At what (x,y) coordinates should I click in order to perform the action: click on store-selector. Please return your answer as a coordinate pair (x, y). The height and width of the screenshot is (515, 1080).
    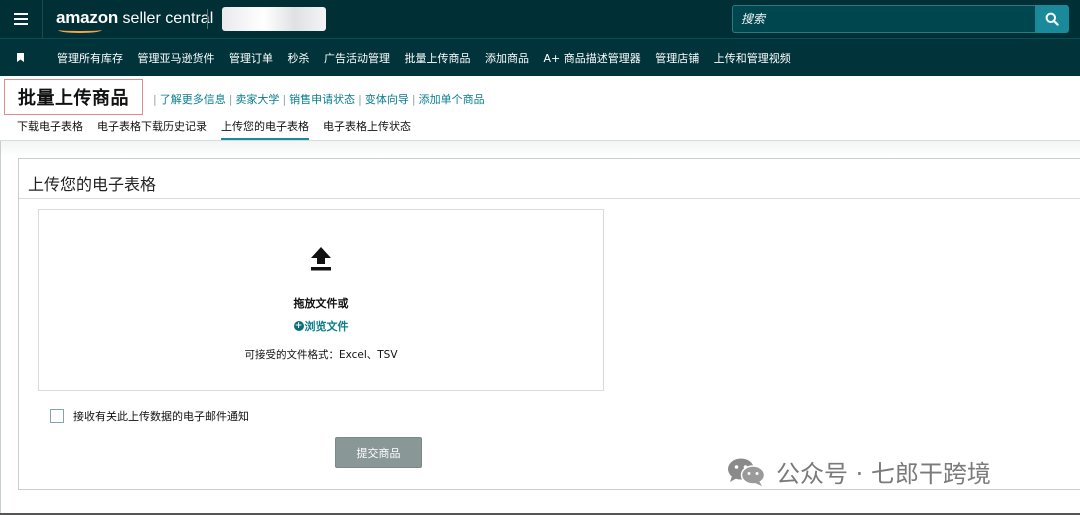
    Looking at the image, I should click on (274, 19).